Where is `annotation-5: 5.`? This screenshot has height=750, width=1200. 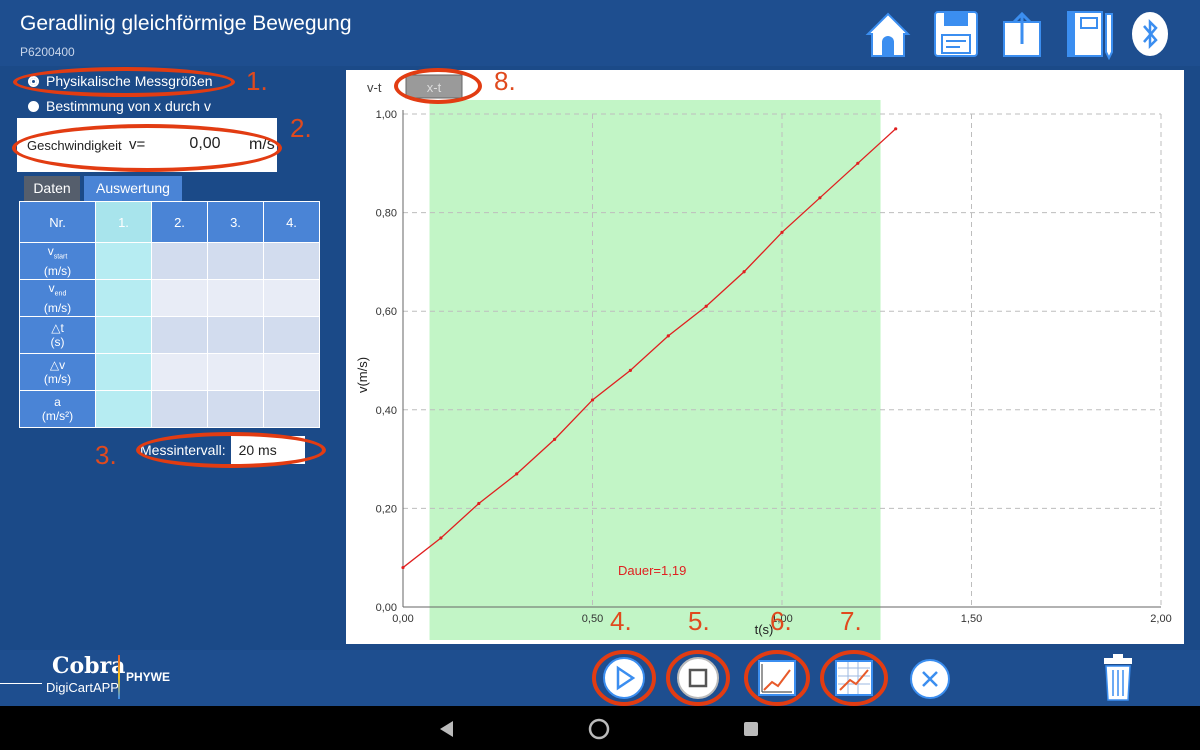 annotation-5: 5. is located at coordinates (699, 621).